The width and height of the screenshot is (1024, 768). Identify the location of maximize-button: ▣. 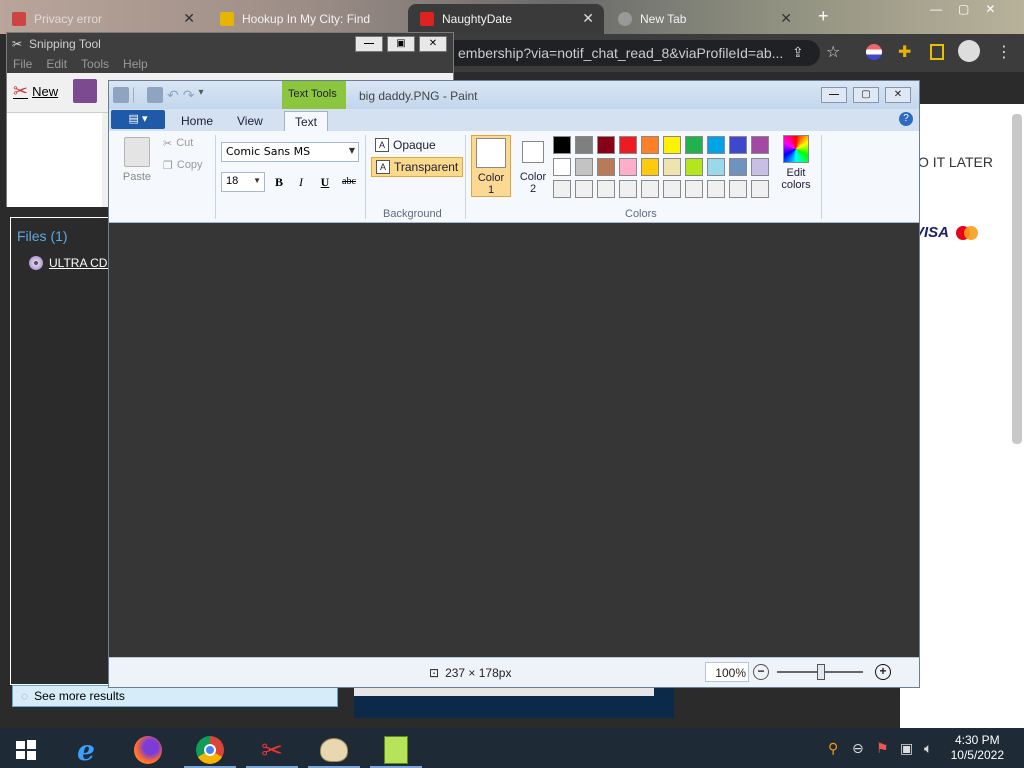
(401, 44).